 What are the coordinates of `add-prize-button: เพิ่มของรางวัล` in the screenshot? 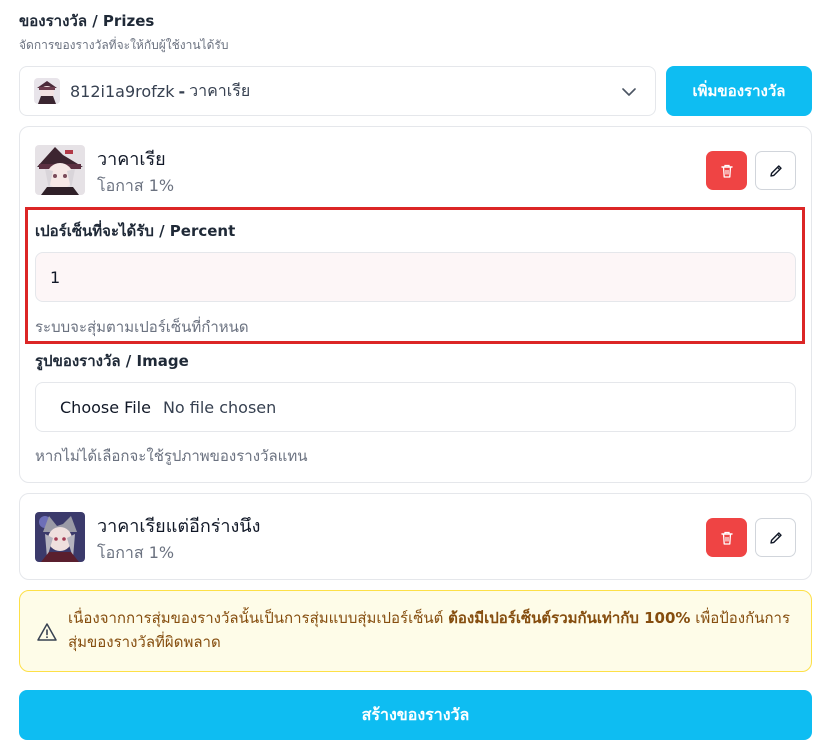 It's located at (739, 91).